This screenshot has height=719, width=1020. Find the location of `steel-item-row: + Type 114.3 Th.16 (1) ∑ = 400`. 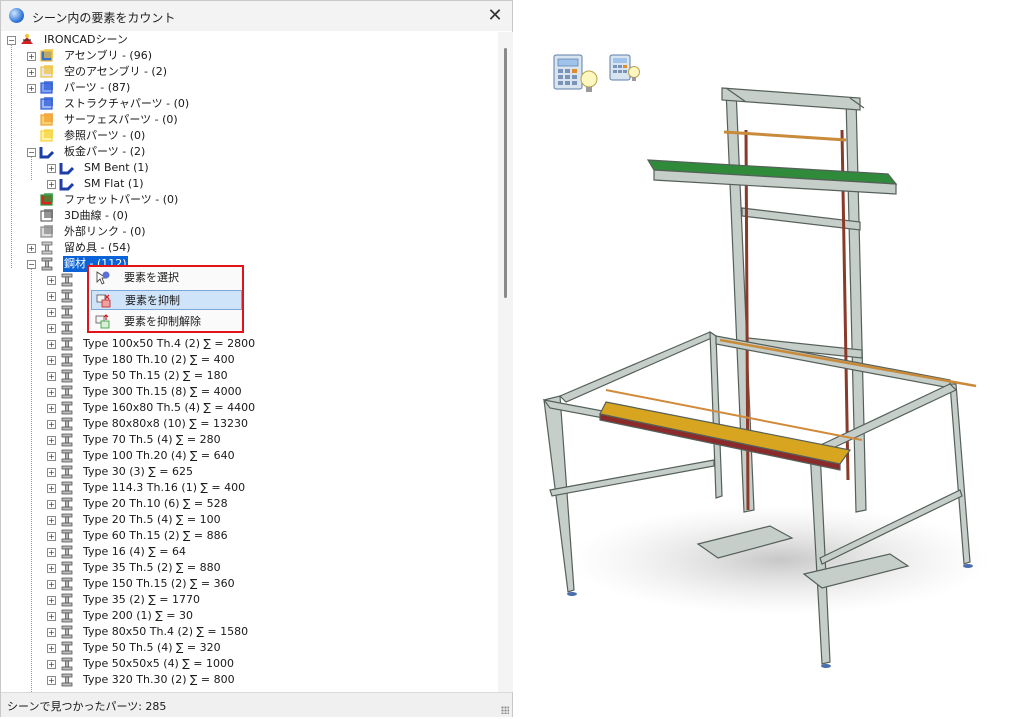

steel-item-row: + Type 114.3 Th.16 (1) ∑ = 400 is located at coordinates (166, 488).